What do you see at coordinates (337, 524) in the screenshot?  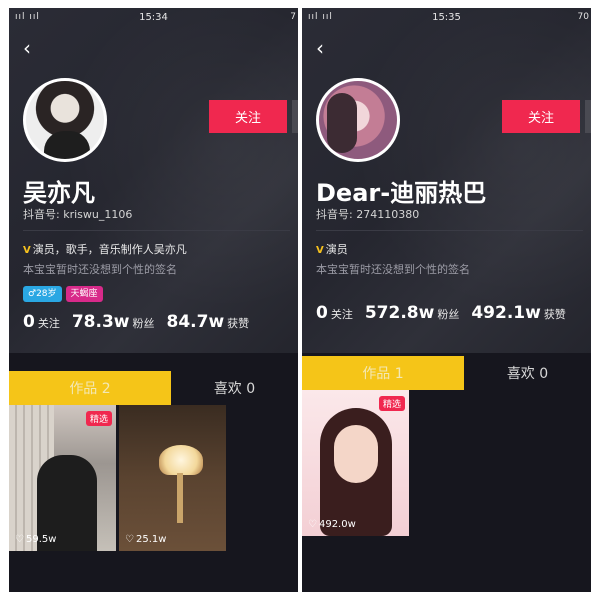 I see `video-likes-count: 492.0w` at bounding box center [337, 524].